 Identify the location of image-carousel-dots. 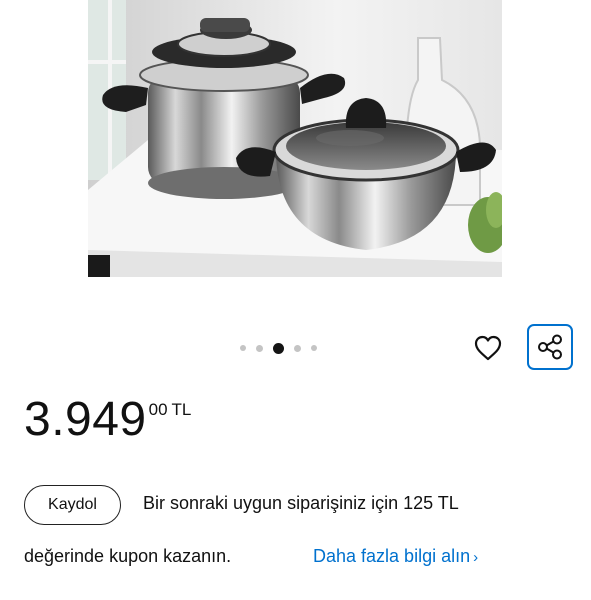
(278, 348).